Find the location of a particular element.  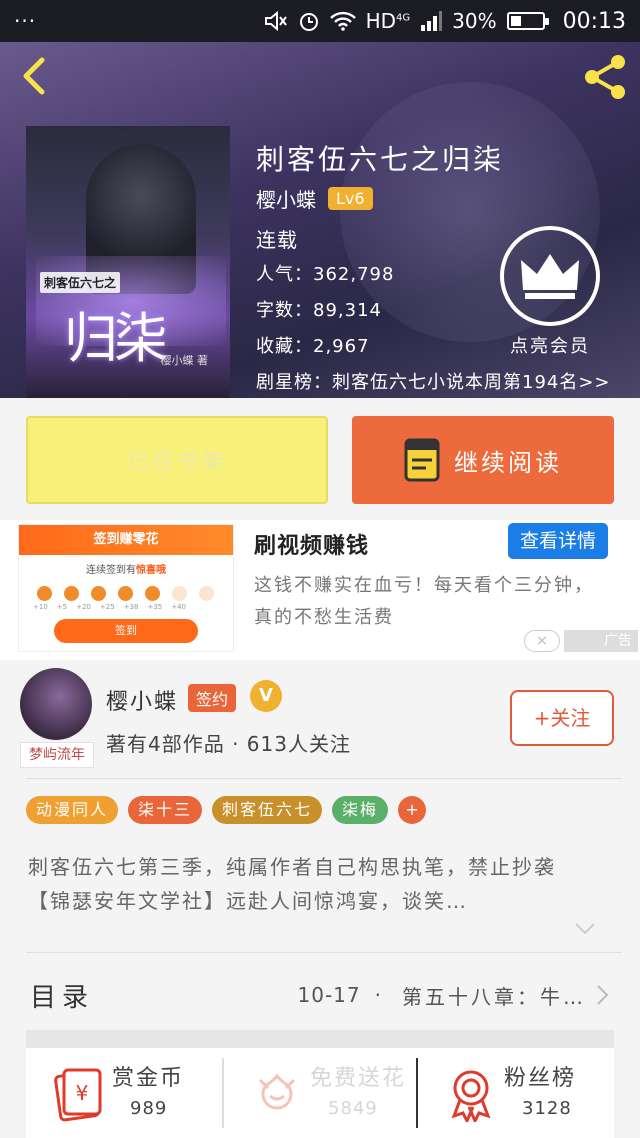

vip-button is located at coordinates (550, 276).